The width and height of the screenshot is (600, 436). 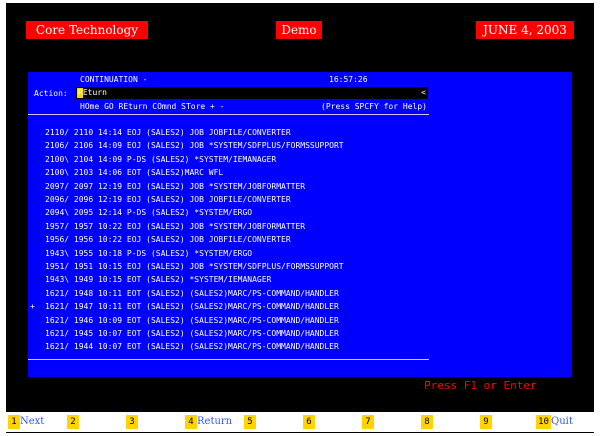 What do you see at coordinates (368, 422) in the screenshot?
I see `fkey-number: 7` at bounding box center [368, 422].